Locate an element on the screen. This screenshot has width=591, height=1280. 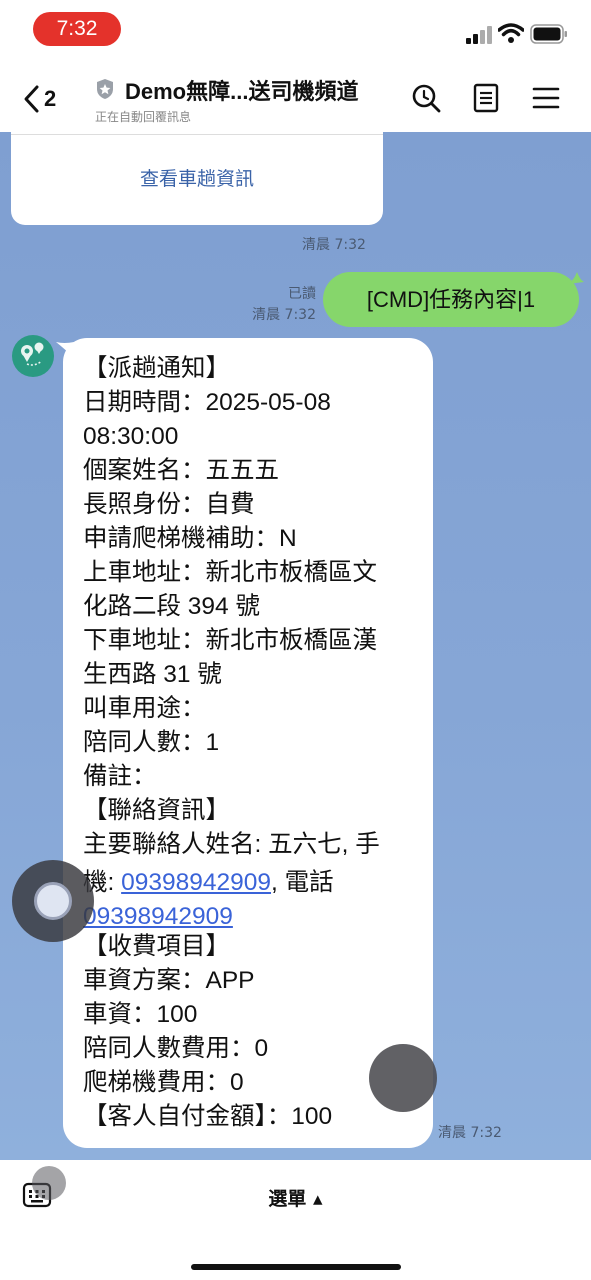
message-line: 車資方案：APP is located at coordinates (169, 980).